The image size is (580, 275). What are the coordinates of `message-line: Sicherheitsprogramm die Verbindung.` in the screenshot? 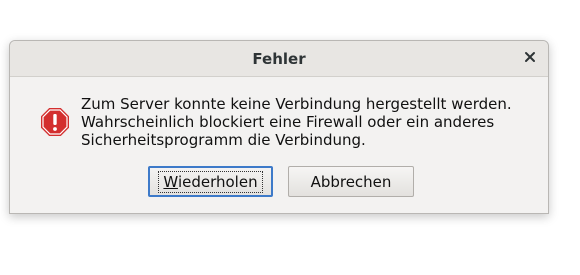 It's located at (223, 140).